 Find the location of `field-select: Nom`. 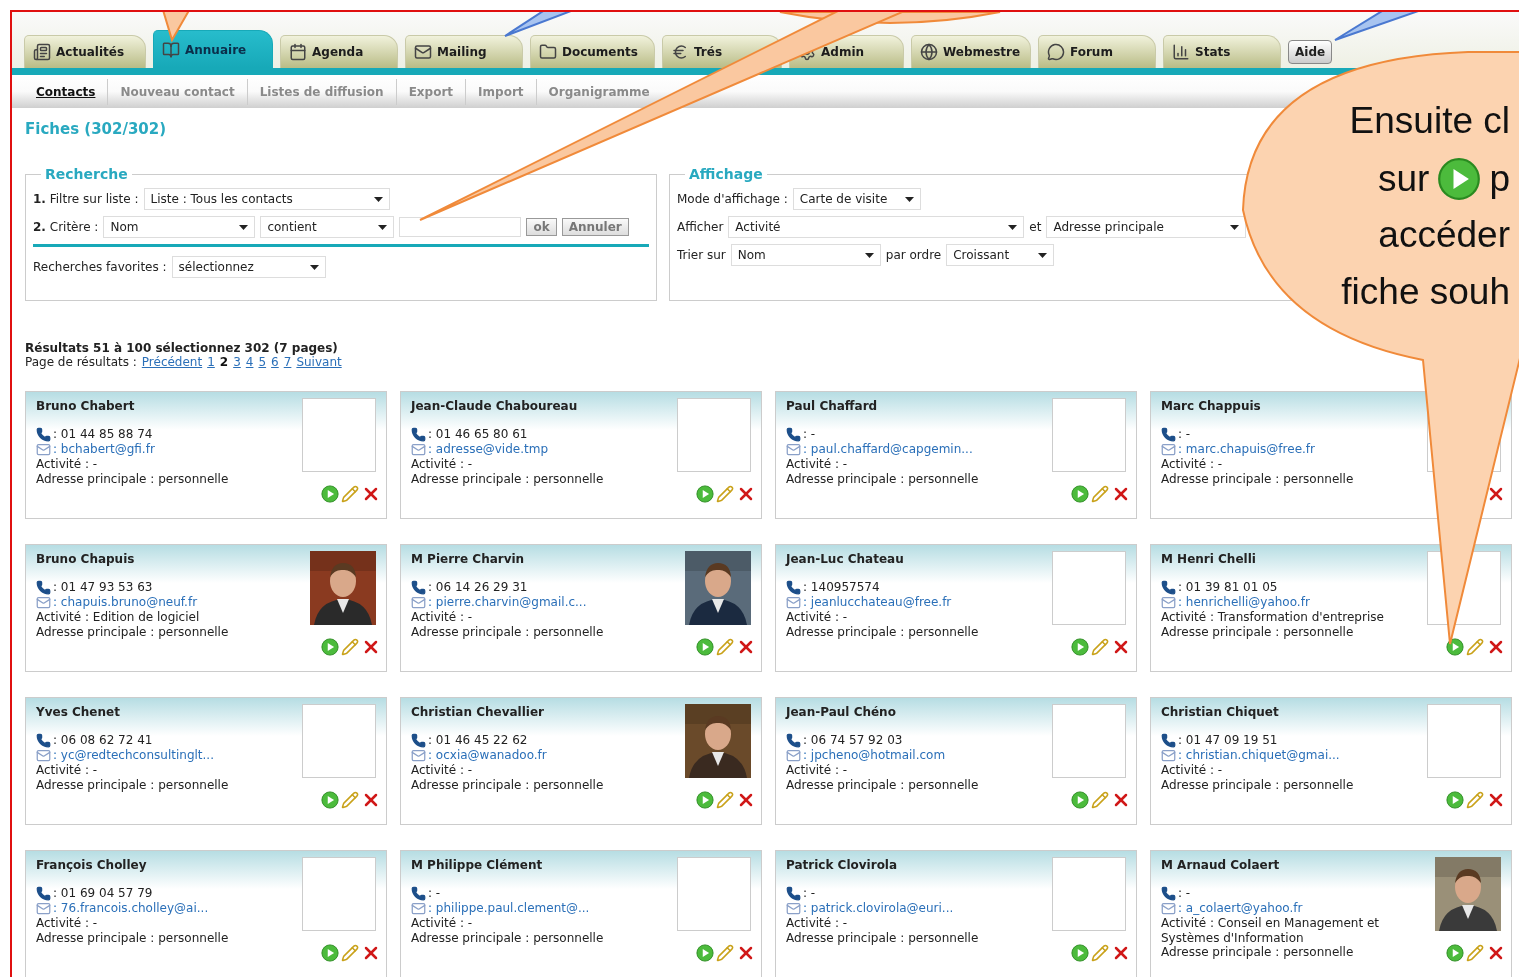

field-select: Nom is located at coordinates (179, 227).